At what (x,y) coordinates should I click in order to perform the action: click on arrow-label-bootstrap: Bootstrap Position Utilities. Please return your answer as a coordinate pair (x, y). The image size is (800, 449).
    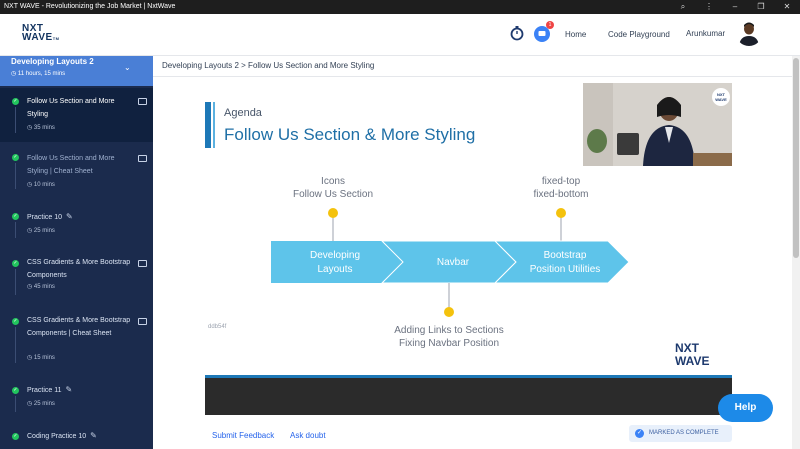
    Looking at the image, I should click on (565, 263).